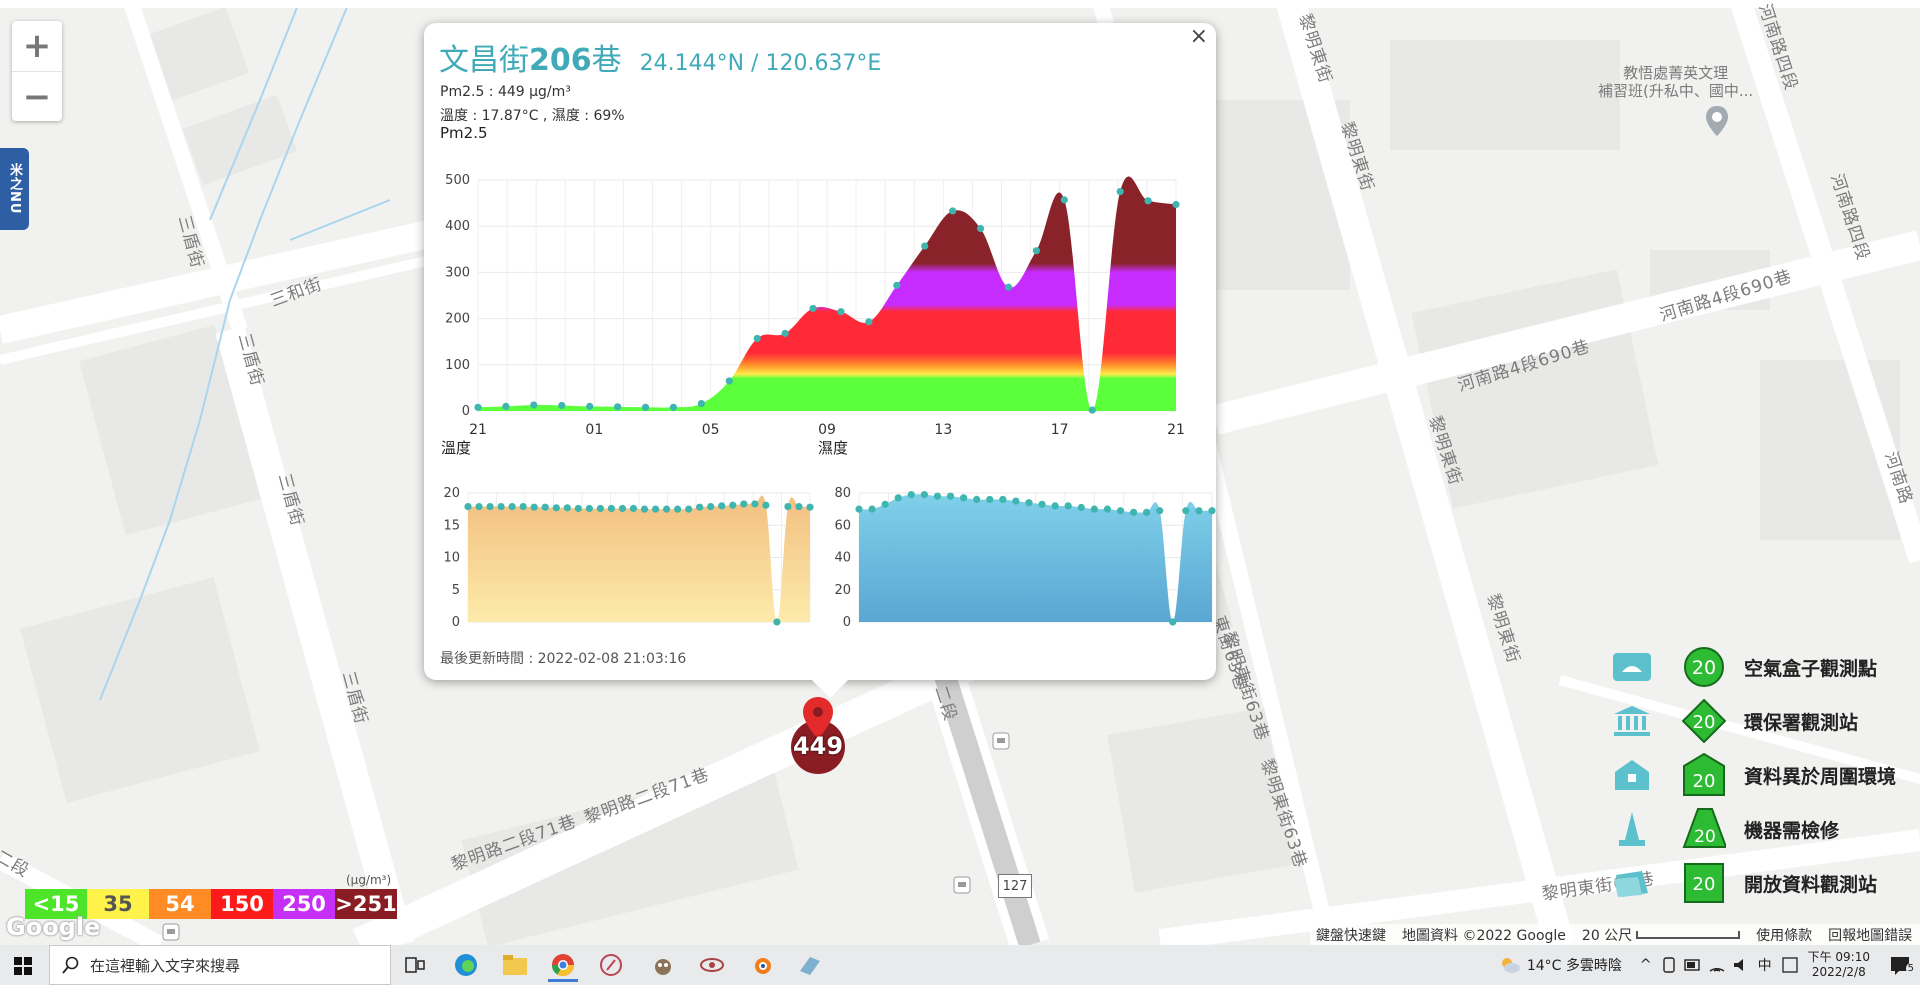 The image size is (1920, 985). I want to click on report-error-link: 回報地圖錯誤, so click(1870, 935).